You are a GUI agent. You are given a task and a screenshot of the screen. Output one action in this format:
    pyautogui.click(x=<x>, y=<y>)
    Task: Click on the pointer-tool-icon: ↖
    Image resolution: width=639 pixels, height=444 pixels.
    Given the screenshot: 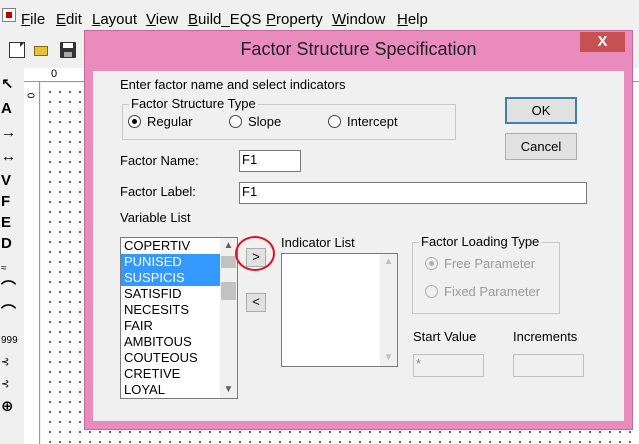 What is the action you would take?
    pyautogui.click(x=9, y=85)
    